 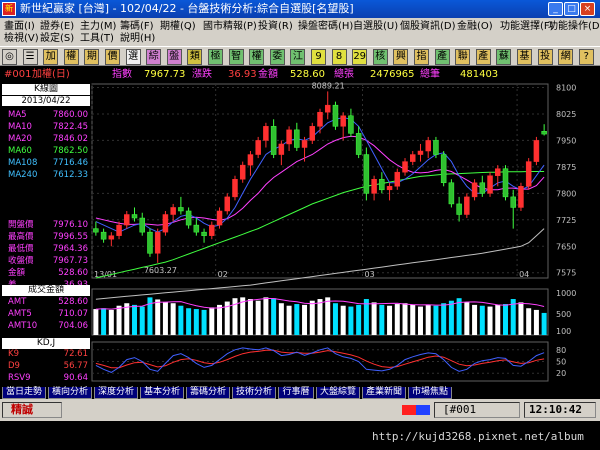 I want to click on volume-tick-label: 1000, so click(x=566, y=293).